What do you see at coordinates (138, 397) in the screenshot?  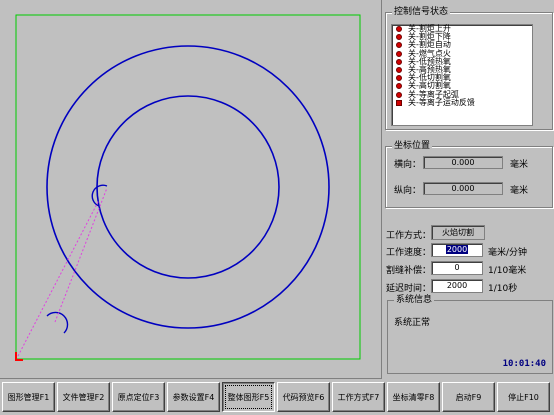 I see `fkey-button-f3: 原点定位F3` at bounding box center [138, 397].